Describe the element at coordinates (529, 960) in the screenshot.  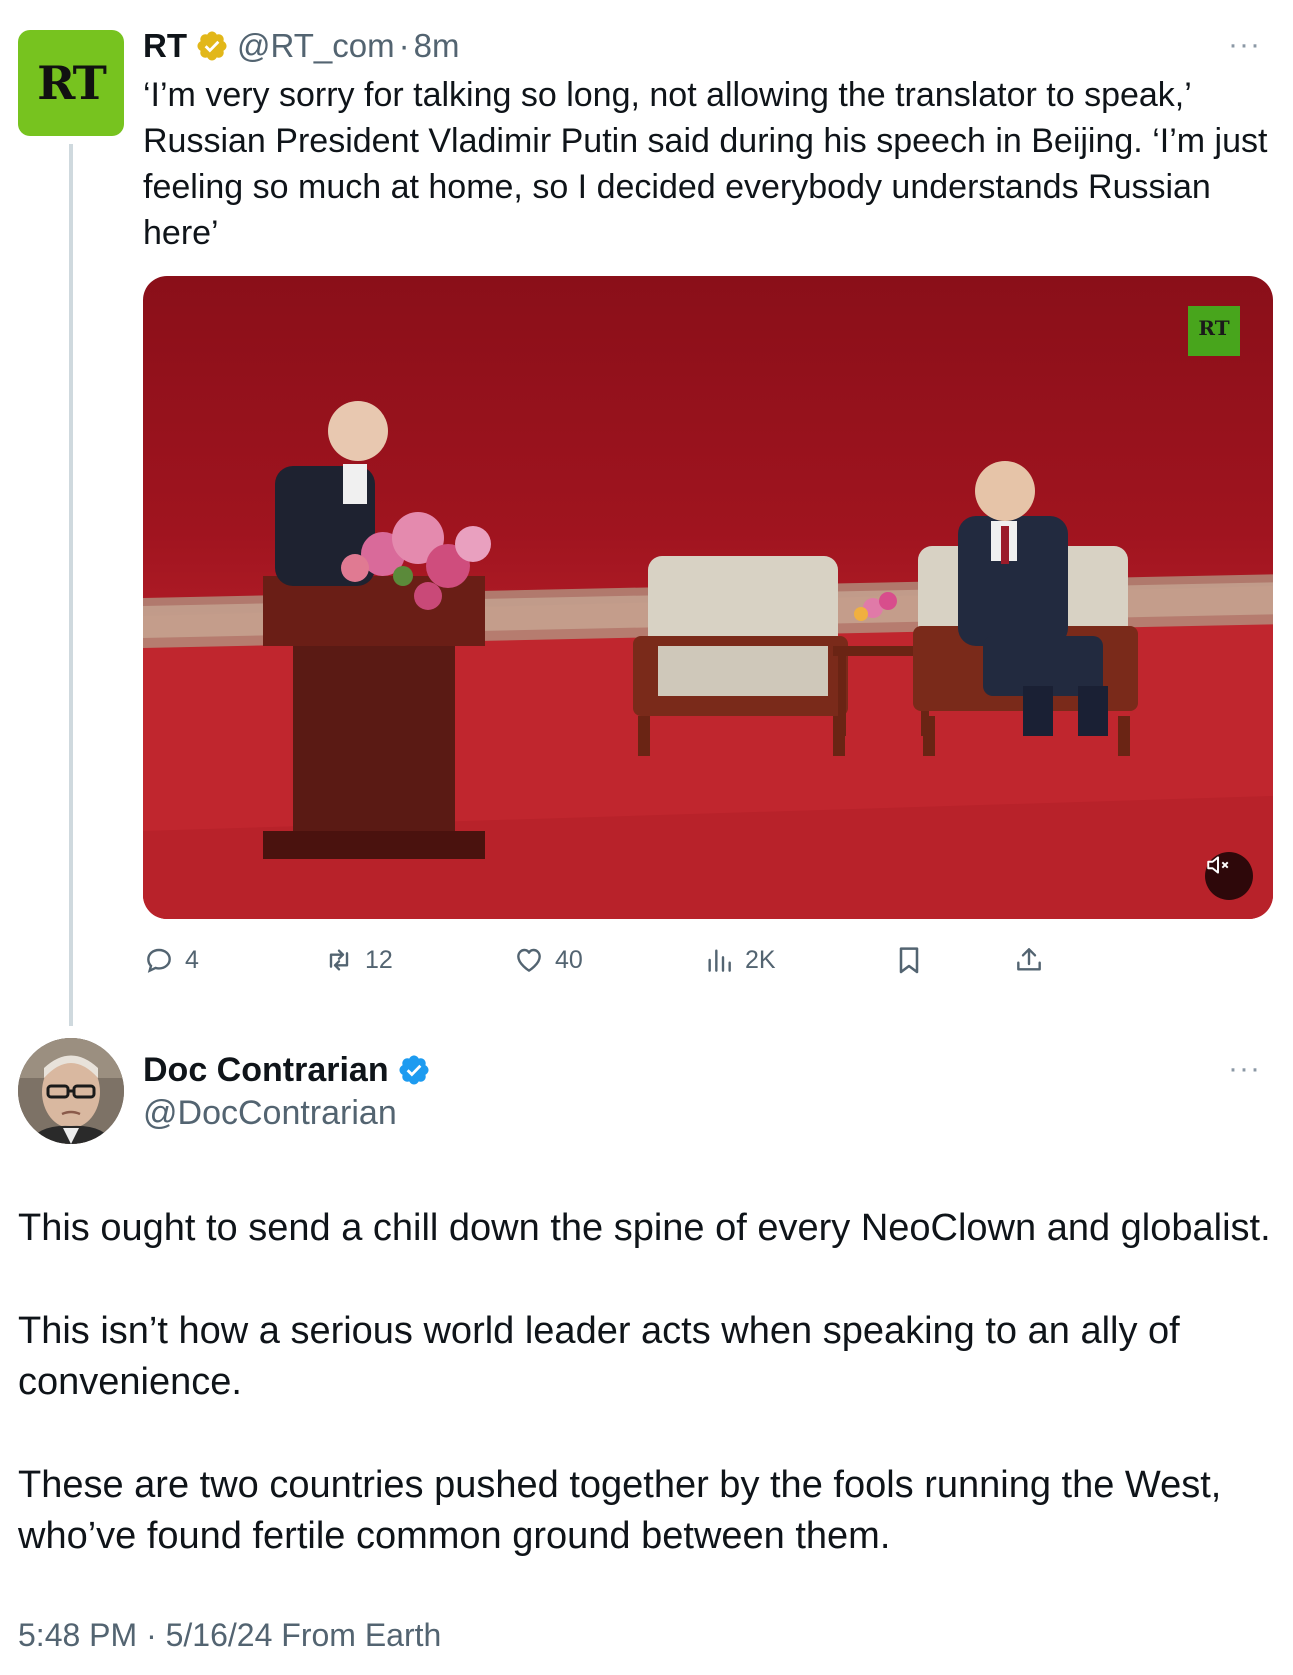
I see `heart-icon` at that location.